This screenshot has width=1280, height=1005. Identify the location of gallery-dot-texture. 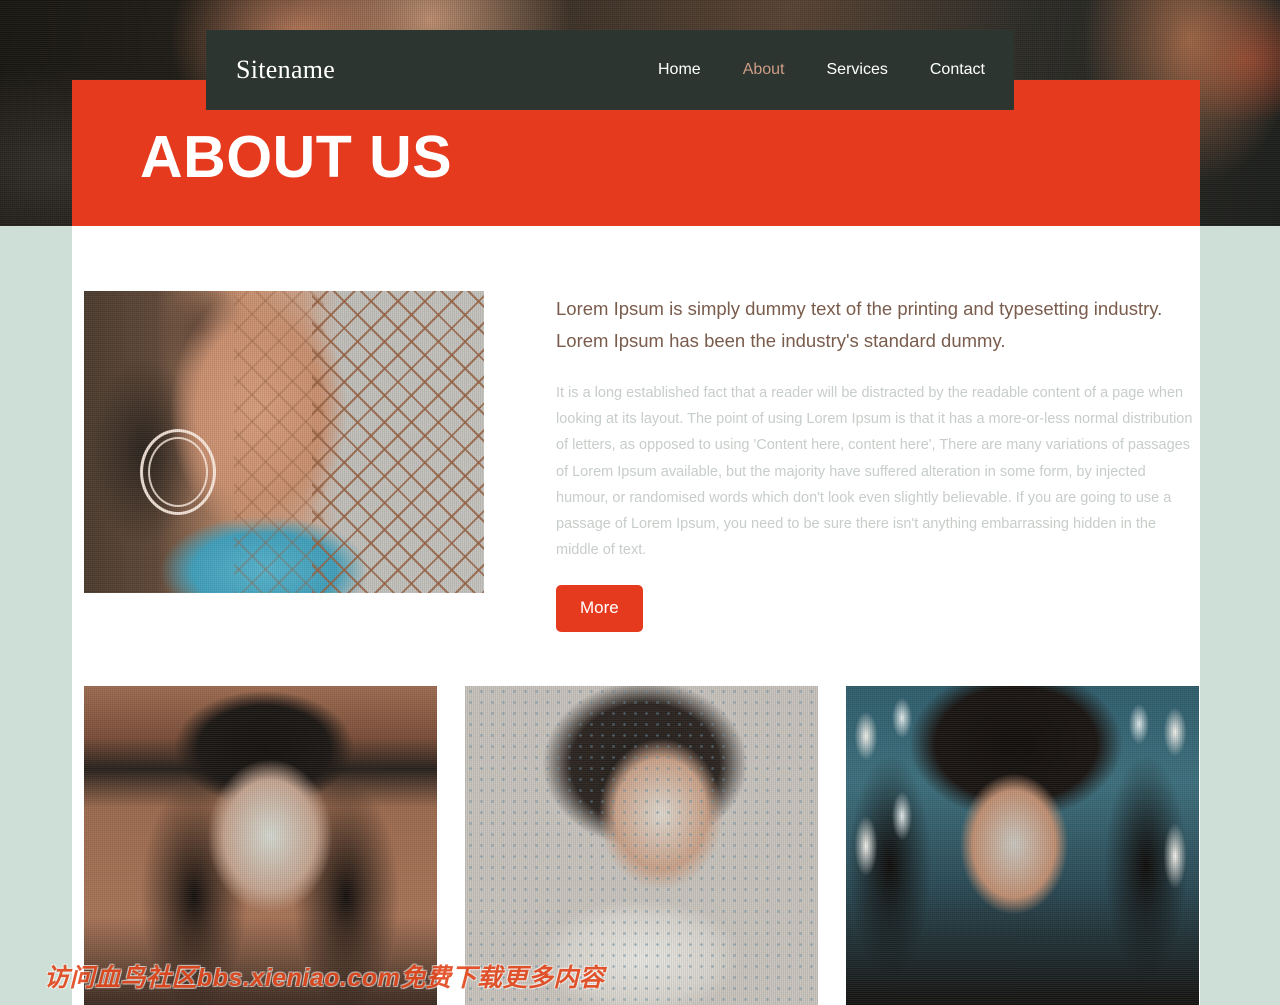
(641, 845).